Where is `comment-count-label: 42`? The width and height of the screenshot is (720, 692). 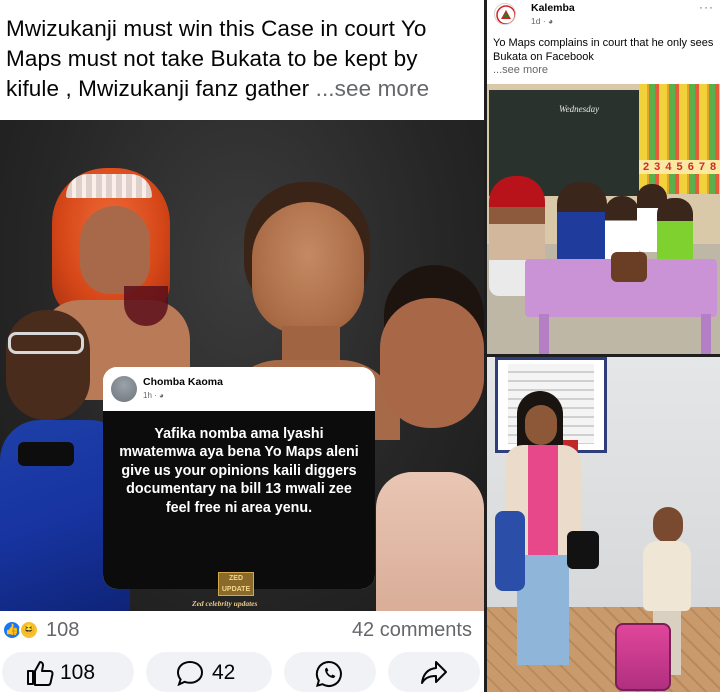
comment-count-label: 42 is located at coordinates (224, 672).